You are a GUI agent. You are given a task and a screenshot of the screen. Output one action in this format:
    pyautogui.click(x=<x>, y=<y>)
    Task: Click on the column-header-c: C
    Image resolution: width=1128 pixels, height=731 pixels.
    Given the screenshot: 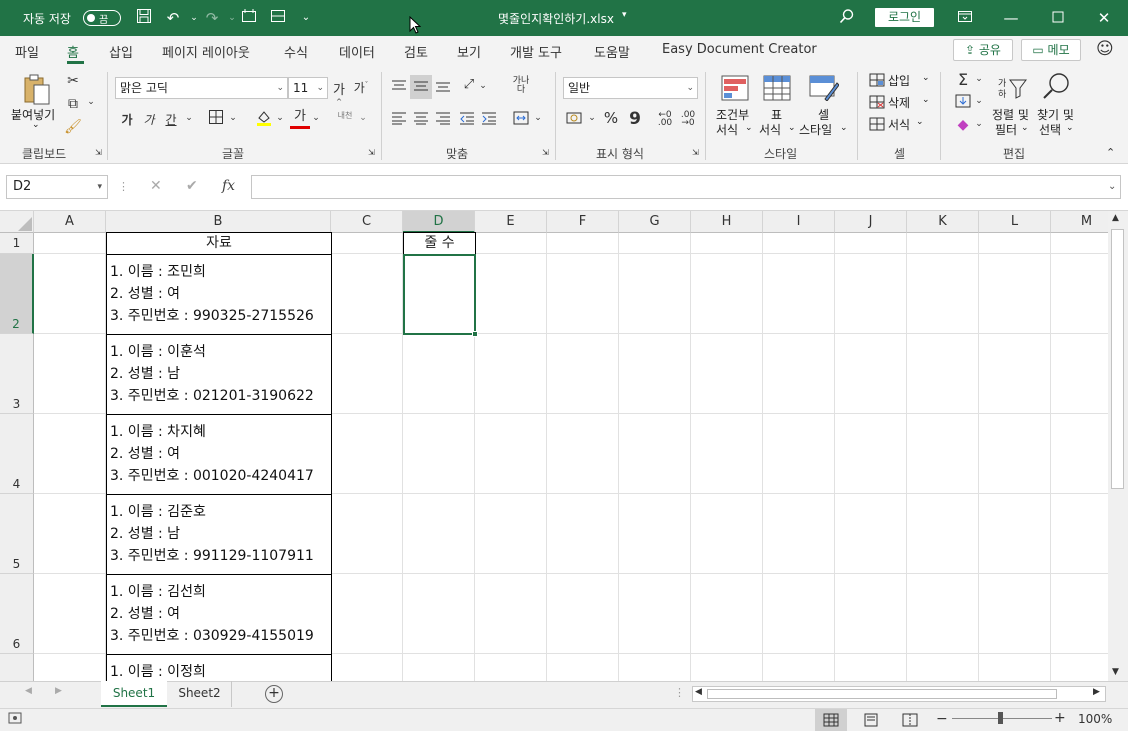 What is the action you would take?
    pyautogui.click(x=367, y=222)
    